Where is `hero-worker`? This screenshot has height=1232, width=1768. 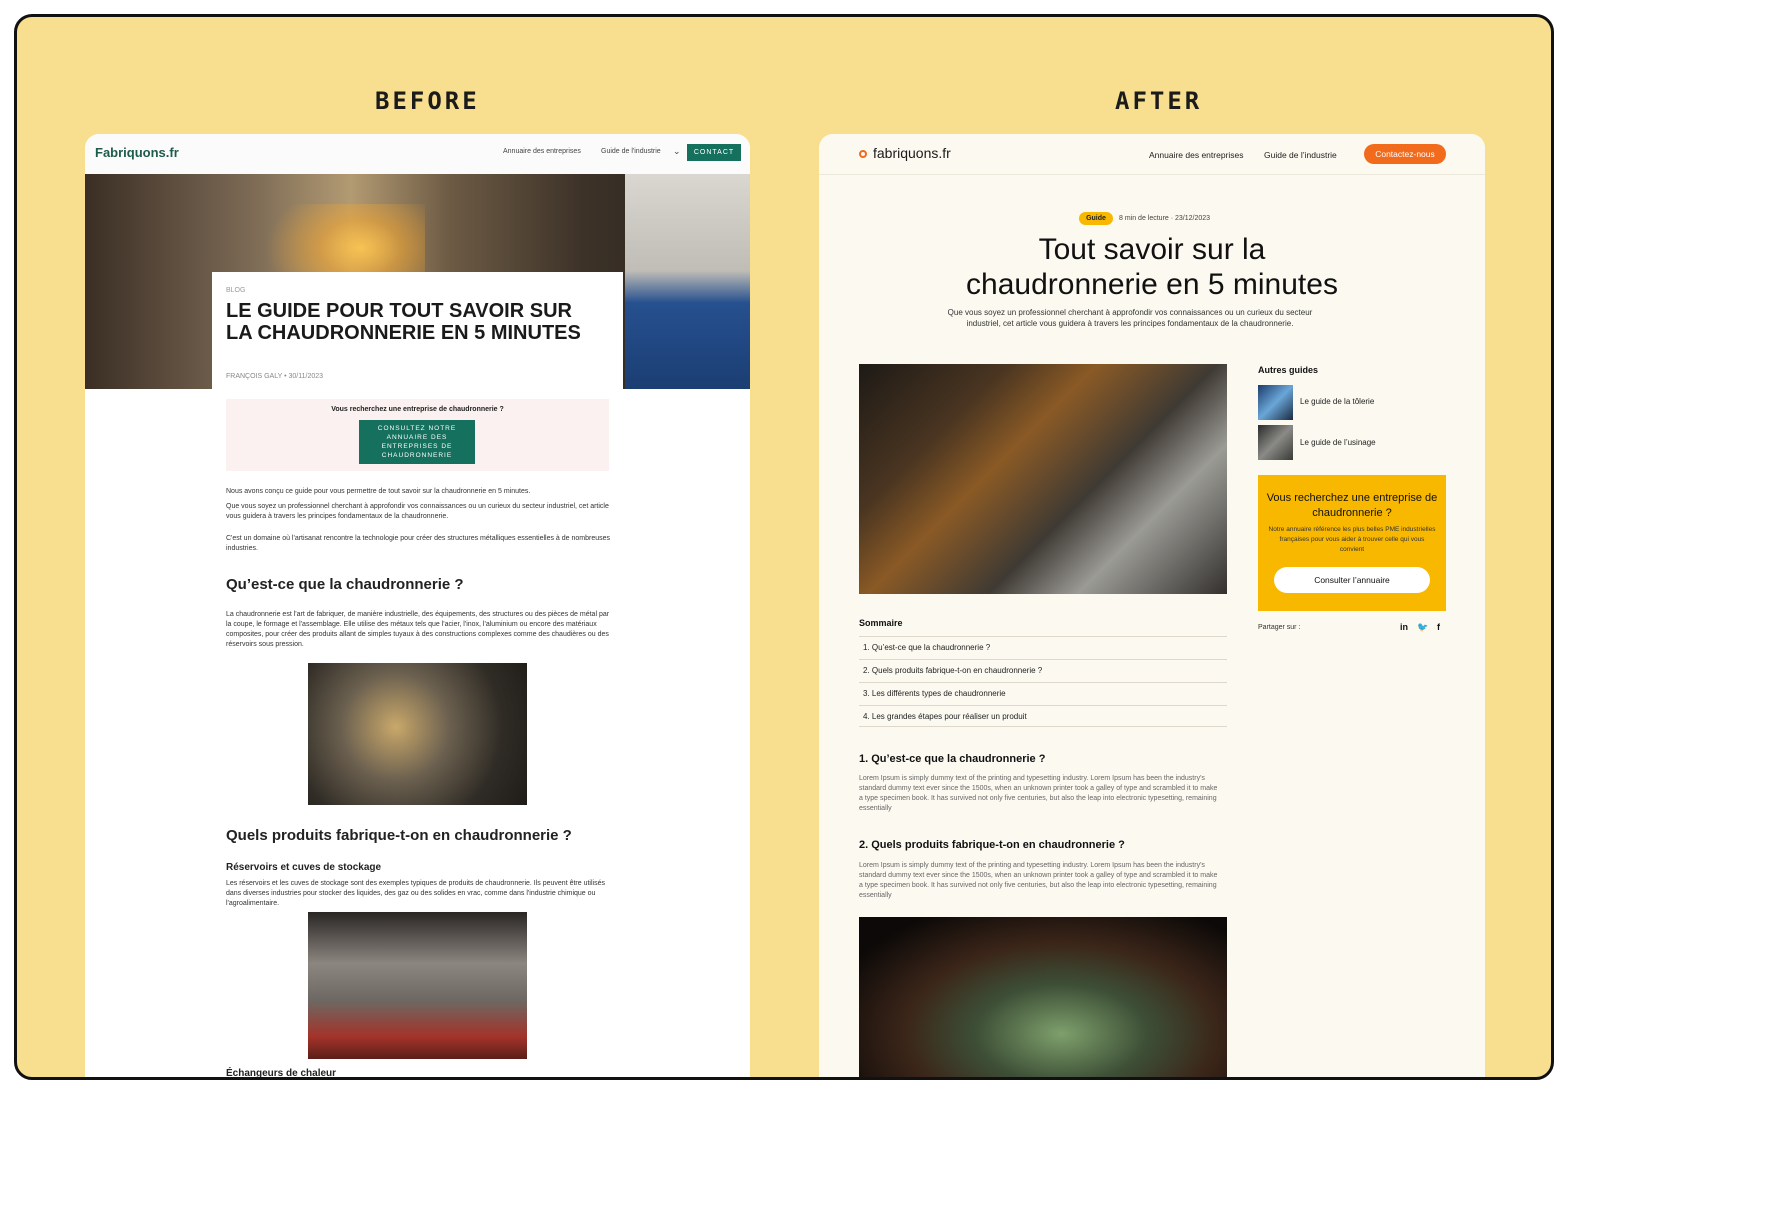
hero-worker is located at coordinates (687, 281).